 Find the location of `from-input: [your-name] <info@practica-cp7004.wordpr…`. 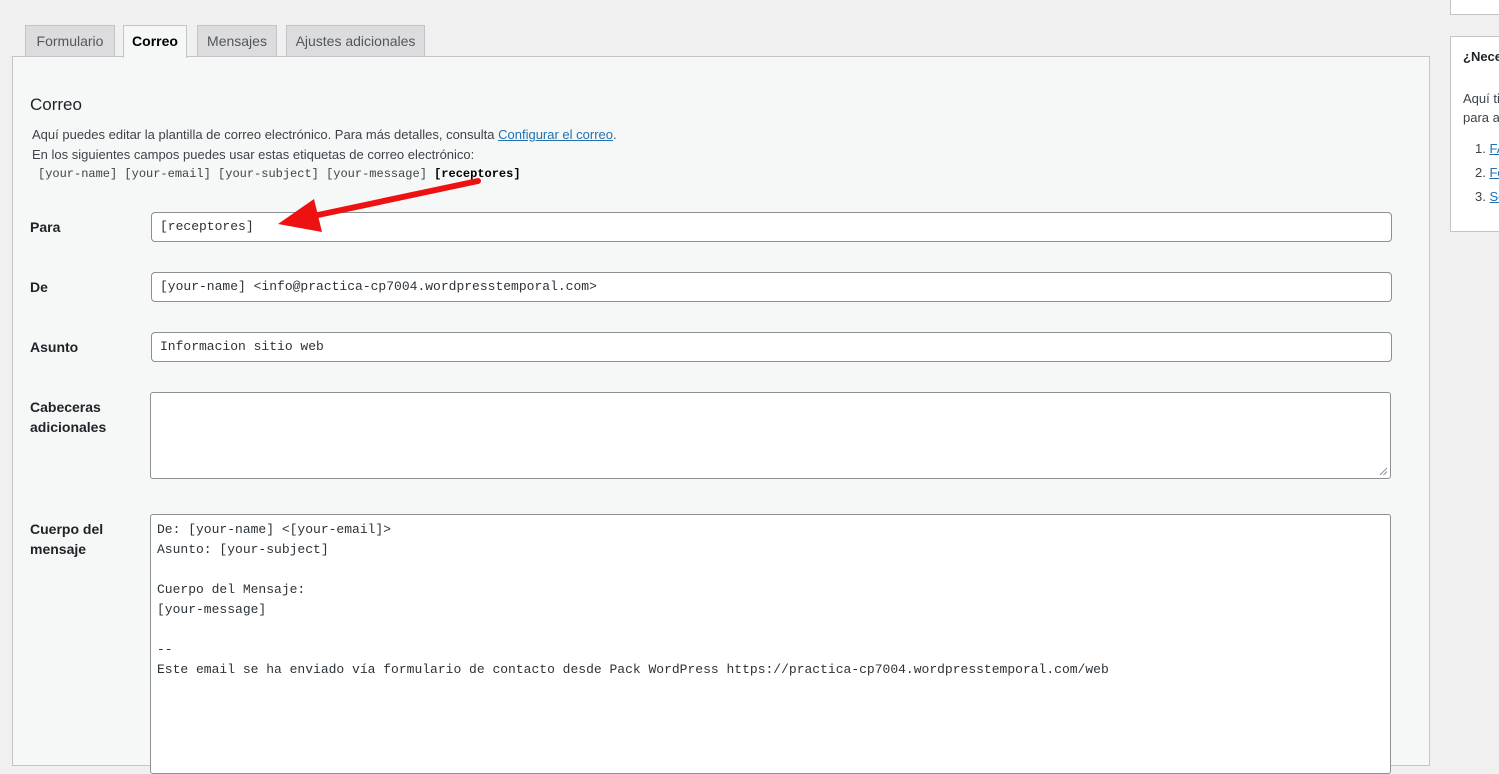

from-input: [your-name] <info@practica-cp7004.wordpr… is located at coordinates (771, 287).